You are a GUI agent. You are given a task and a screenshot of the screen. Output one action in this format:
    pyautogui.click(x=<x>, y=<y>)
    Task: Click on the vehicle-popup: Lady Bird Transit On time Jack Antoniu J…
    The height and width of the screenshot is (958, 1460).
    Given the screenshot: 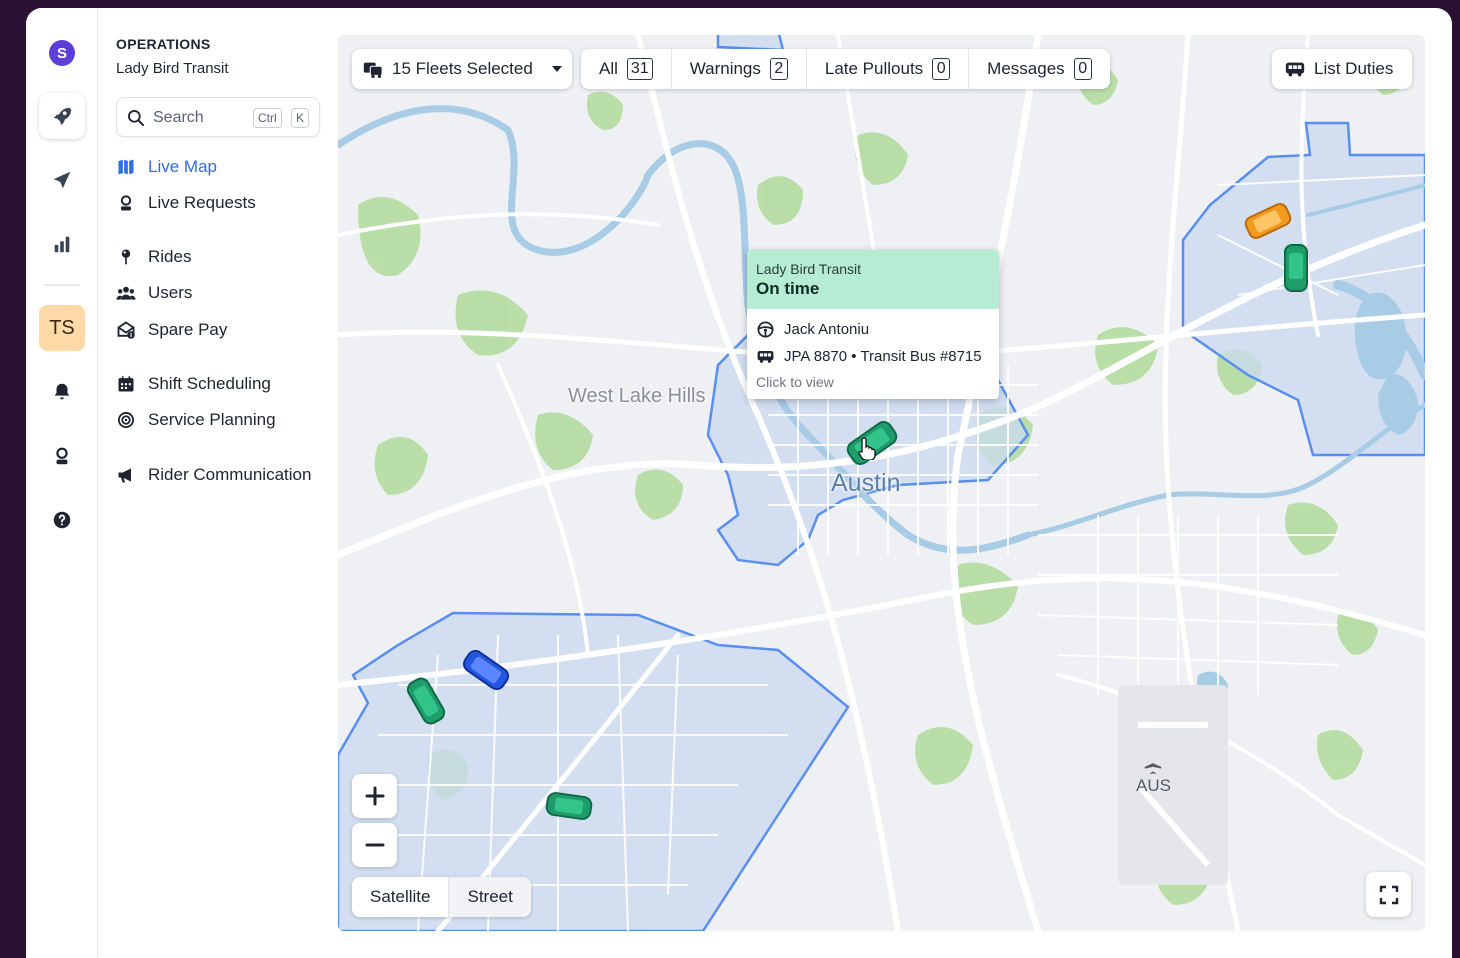 What is the action you would take?
    pyautogui.click(x=873, y=324)
    